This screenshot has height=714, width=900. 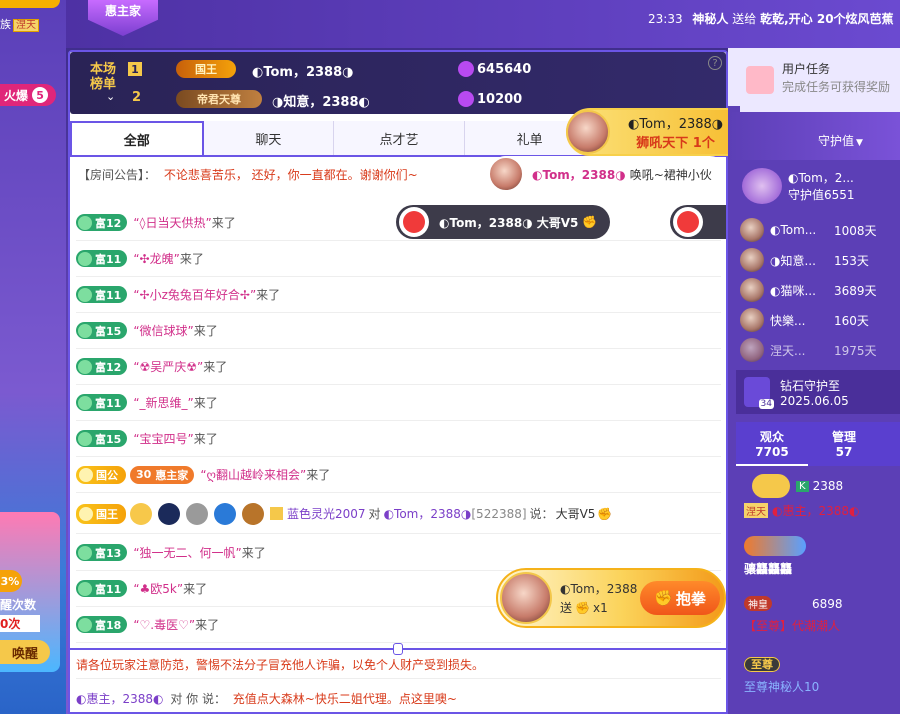 What do you see at coordinates (851, 320) in the screenshot?
I see `guard-days: 160天` at bounding box center [851, 320].